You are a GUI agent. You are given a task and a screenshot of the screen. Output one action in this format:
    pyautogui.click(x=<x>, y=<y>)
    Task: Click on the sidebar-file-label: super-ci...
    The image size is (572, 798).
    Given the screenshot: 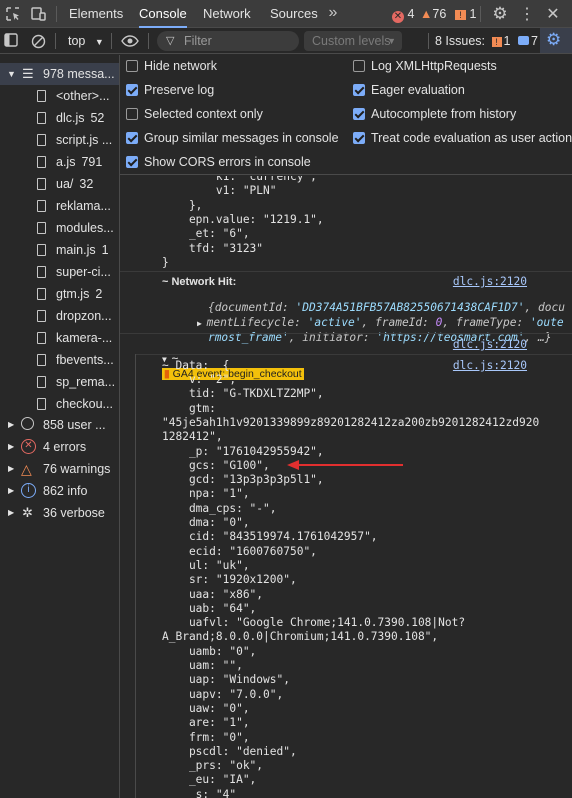 What is the action you would take?
    pyautogui.click(x=83, y=272)
    